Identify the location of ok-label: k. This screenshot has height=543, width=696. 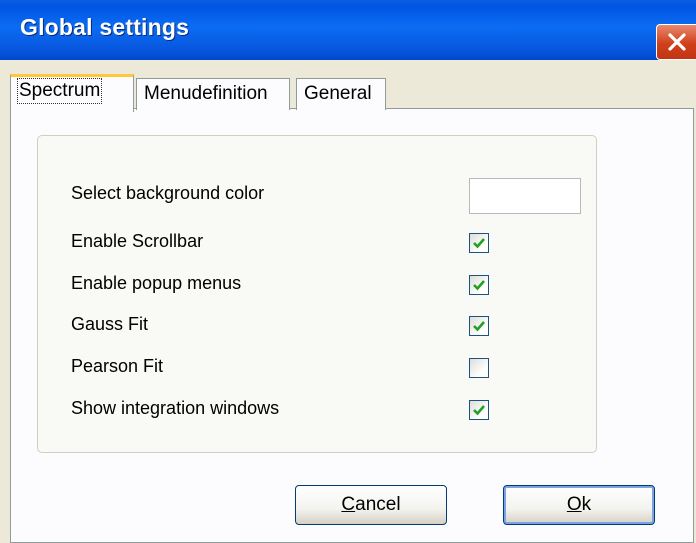
(586, 504).